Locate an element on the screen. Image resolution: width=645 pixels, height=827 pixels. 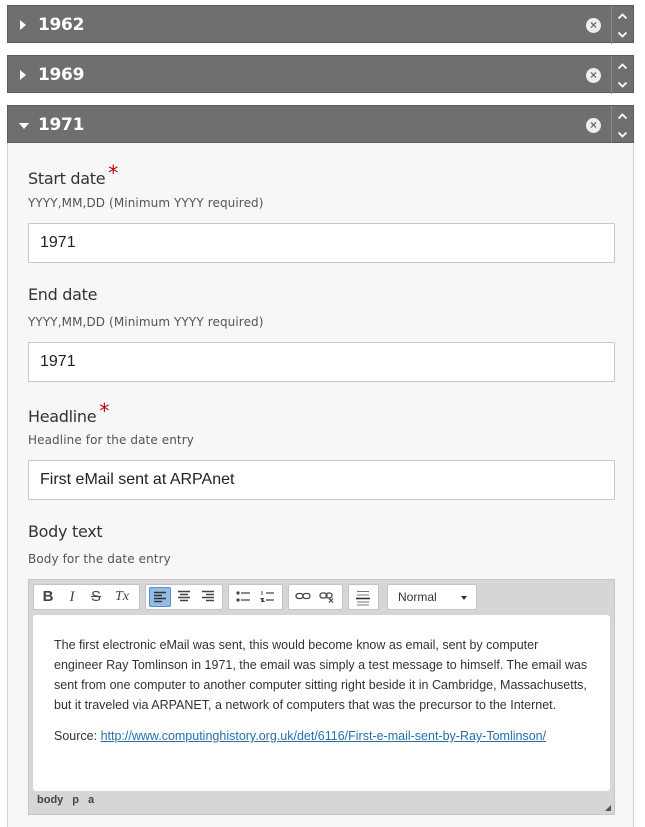
italic-button: I is located at coordinates (72, 597).